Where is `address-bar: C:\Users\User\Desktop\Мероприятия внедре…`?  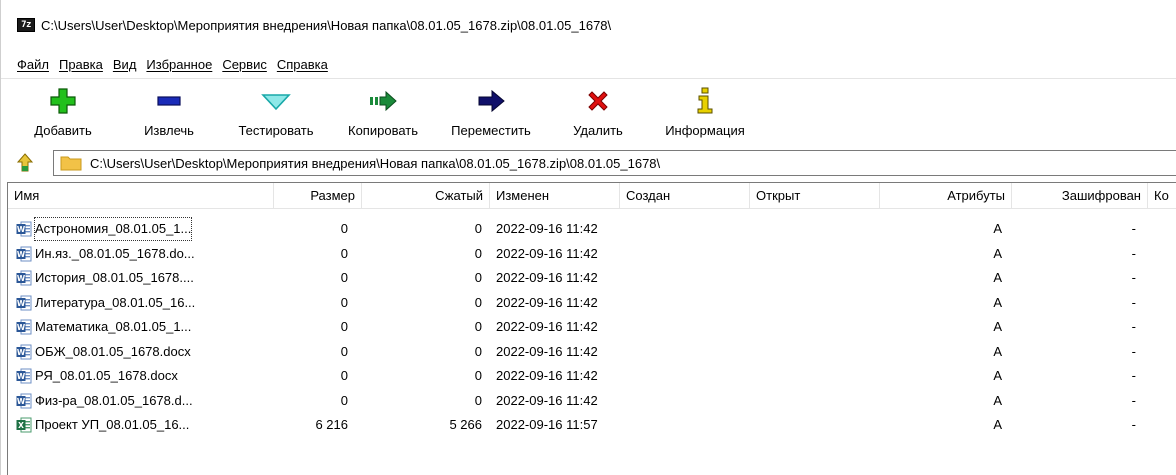
address-bar: C:\Users\User\Desktop\Мероприятия внедре… is located at coordinates (588, 163).